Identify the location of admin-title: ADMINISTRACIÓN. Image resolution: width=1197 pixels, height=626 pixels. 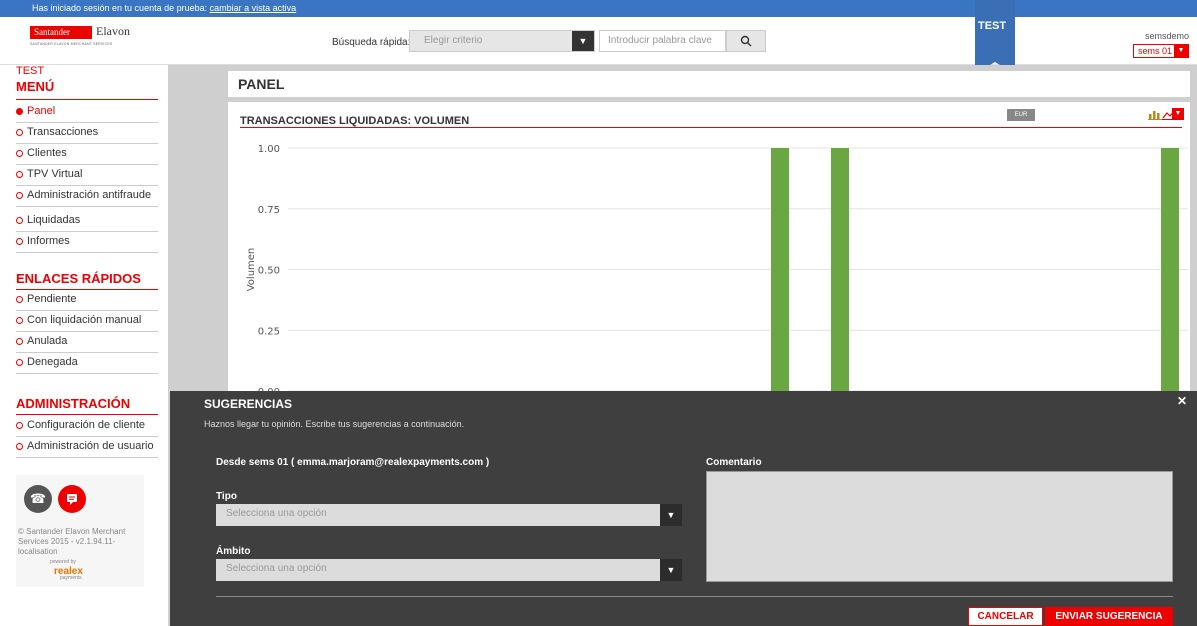
(73, 403).